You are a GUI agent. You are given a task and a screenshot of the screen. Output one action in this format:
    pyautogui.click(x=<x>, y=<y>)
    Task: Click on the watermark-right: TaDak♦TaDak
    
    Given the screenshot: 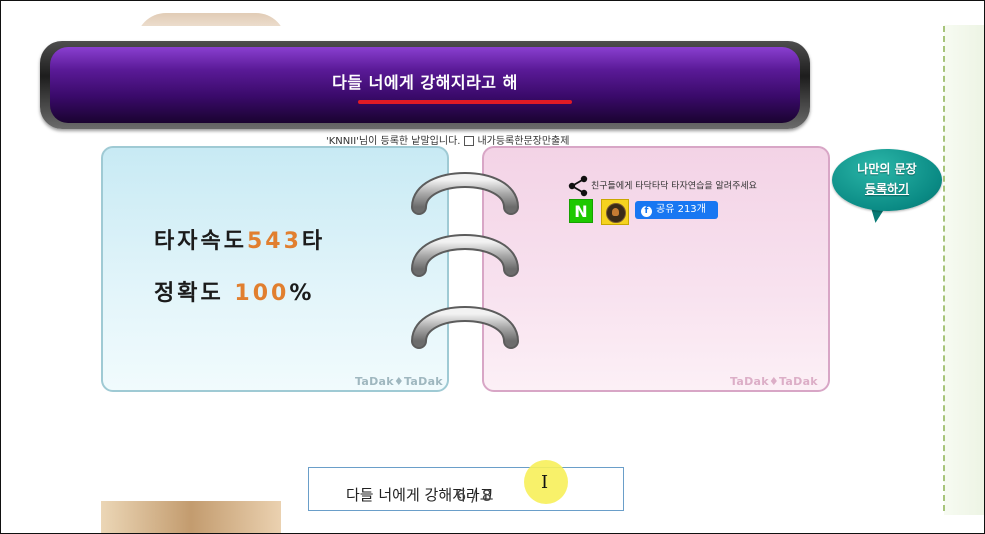 What is the action you would take?
    pyautogui.click(x=774, y=381)
    